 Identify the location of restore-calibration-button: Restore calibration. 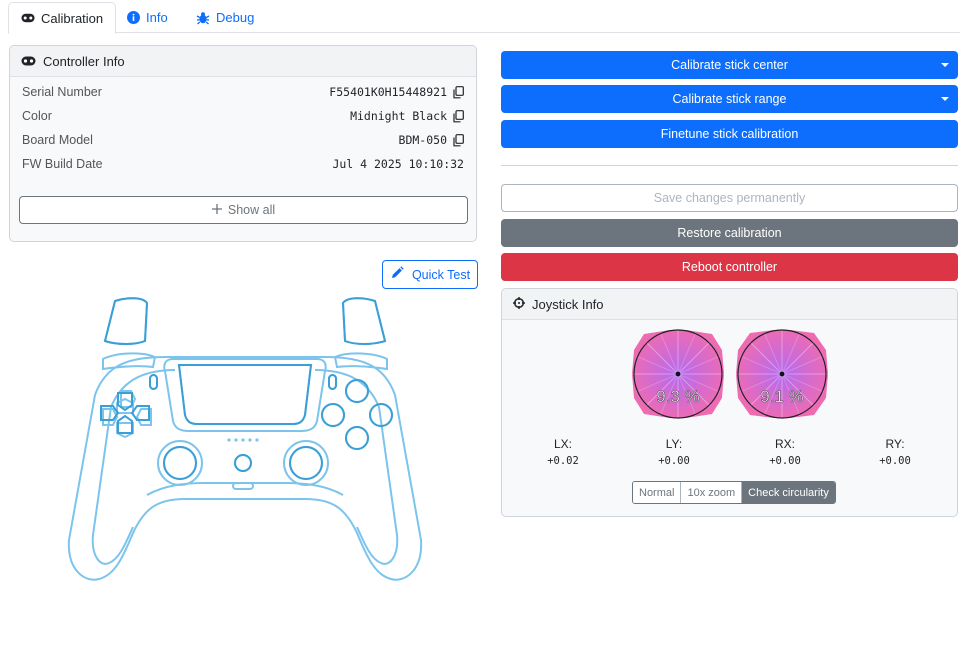
(729, 233).